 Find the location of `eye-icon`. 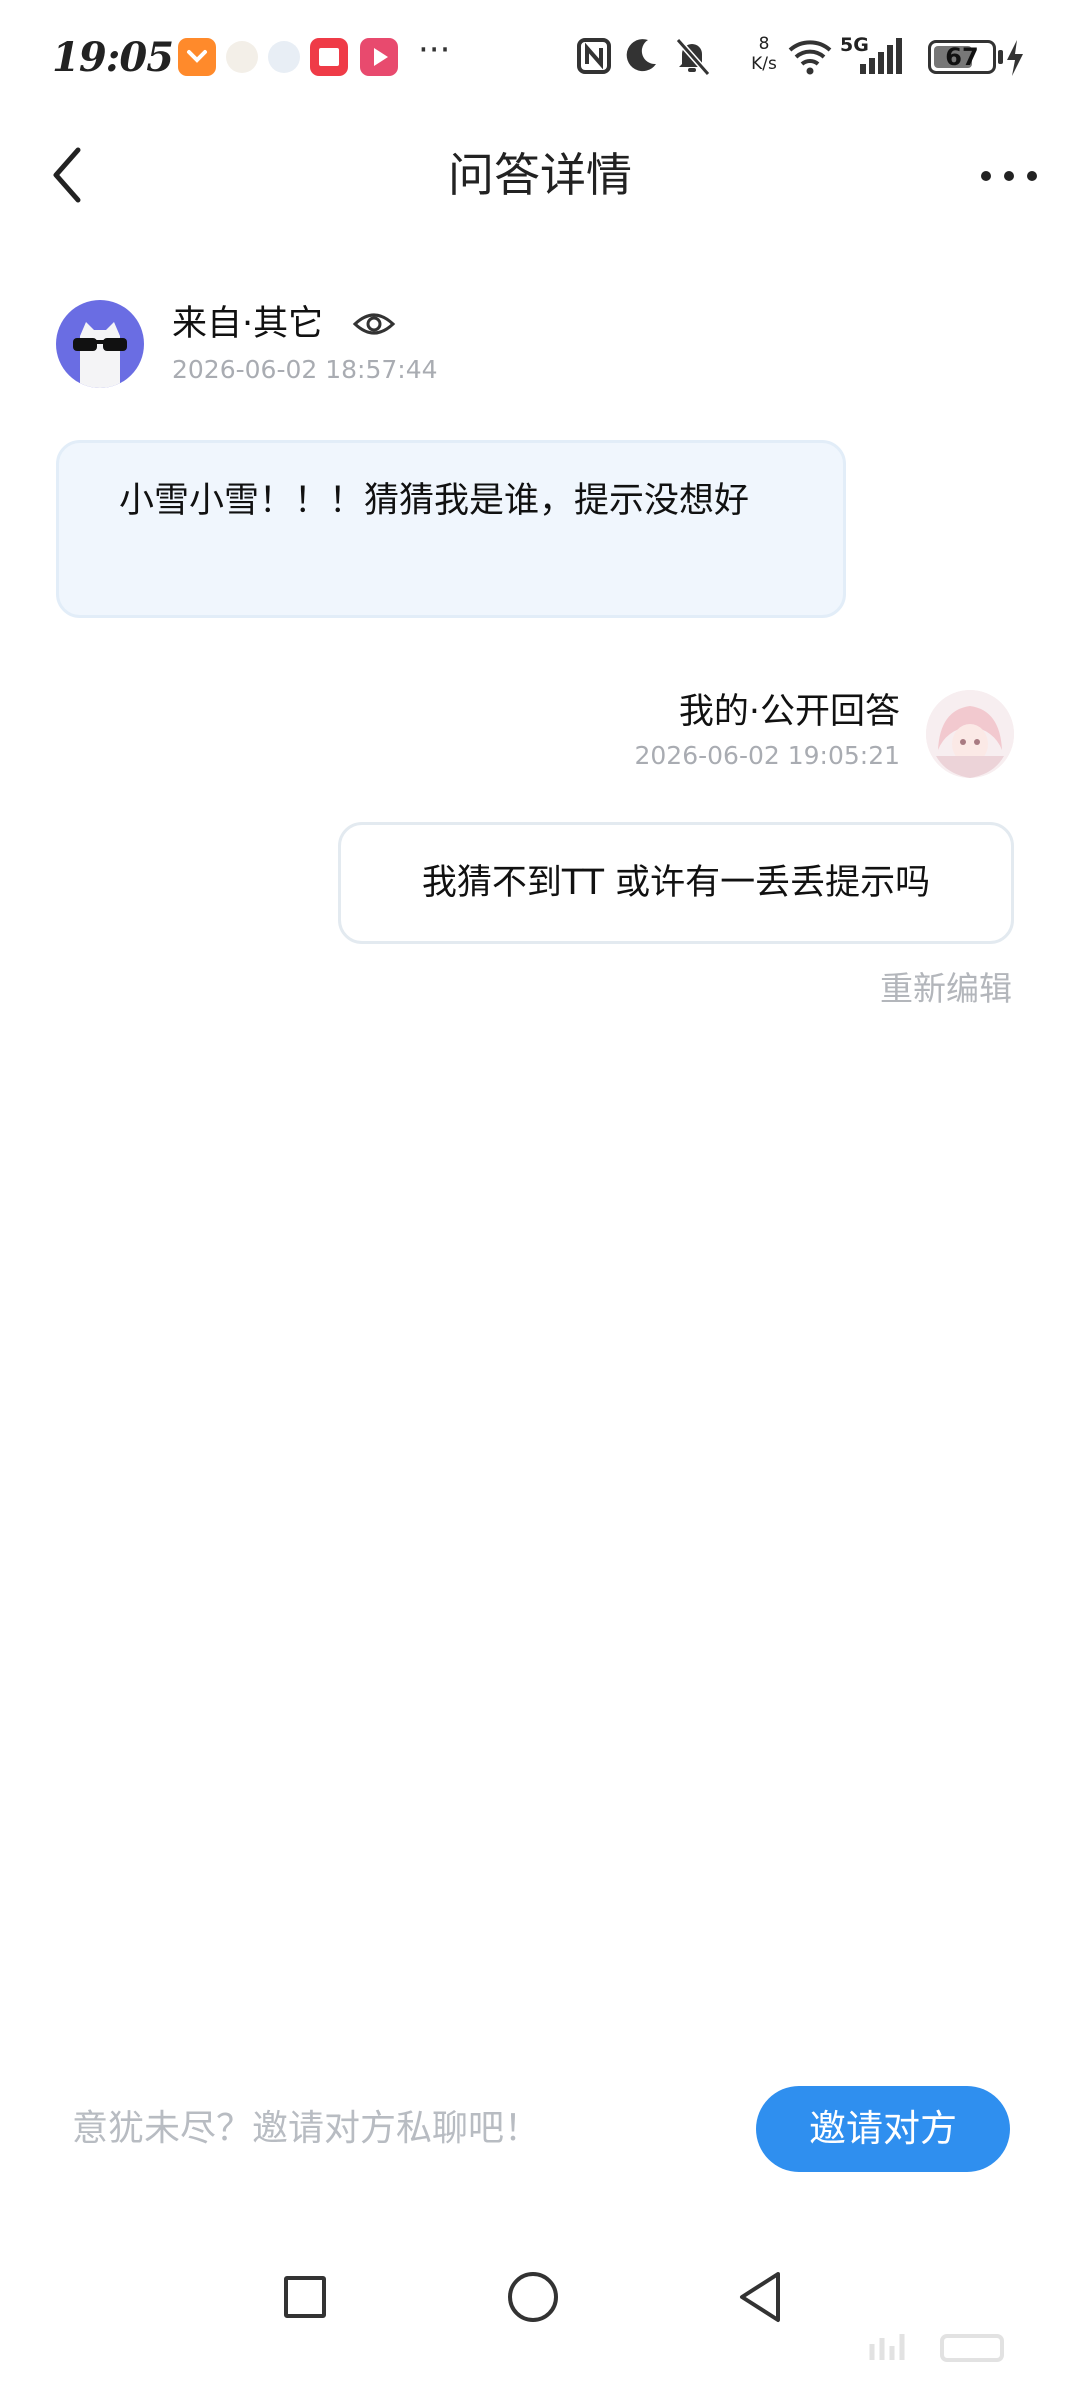

eye-icon is located at coordinates (374, 324).